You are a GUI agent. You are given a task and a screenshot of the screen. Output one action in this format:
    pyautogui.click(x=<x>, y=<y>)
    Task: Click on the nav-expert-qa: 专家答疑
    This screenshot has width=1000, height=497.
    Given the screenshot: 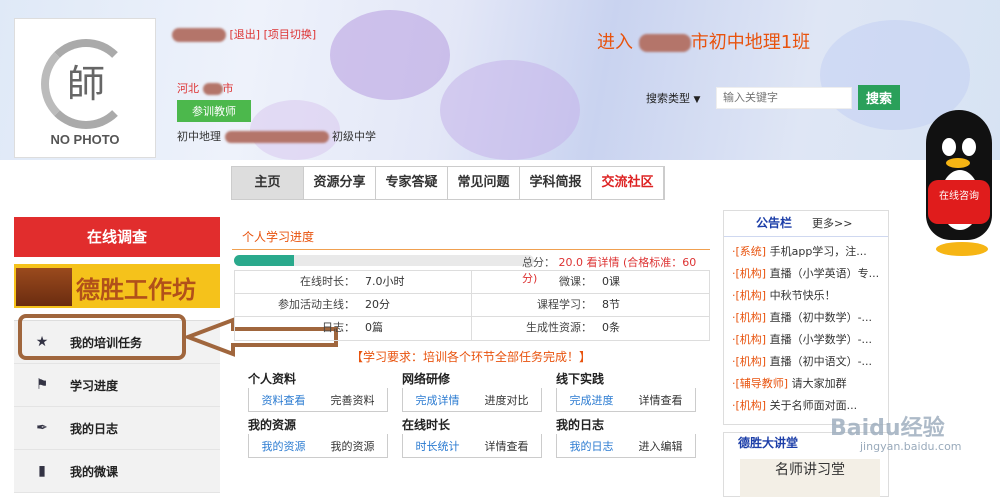 What is the action you would take?
    pyautogui.click(x=412, y=183)
    